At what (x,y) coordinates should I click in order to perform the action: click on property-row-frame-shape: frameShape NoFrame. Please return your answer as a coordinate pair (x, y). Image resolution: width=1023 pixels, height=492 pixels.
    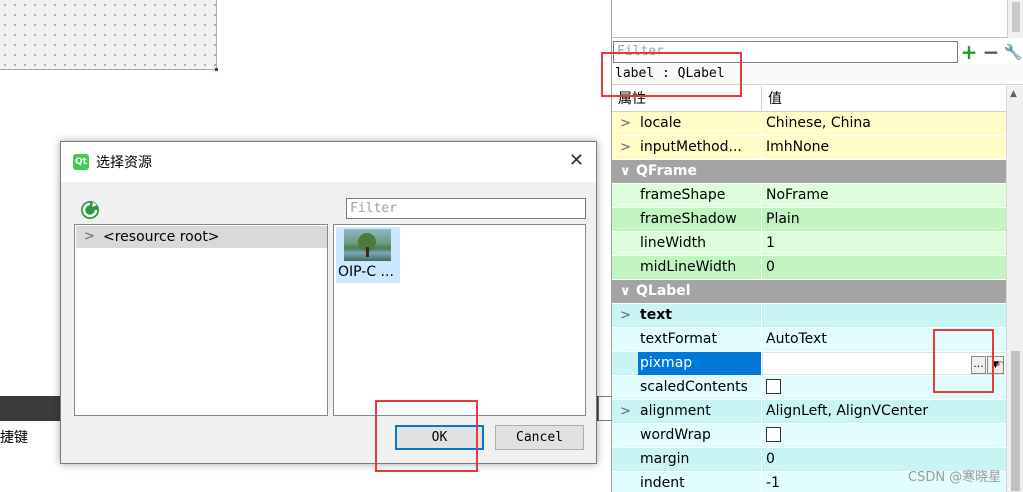
    Looking at the image, I should click on (809, 196).